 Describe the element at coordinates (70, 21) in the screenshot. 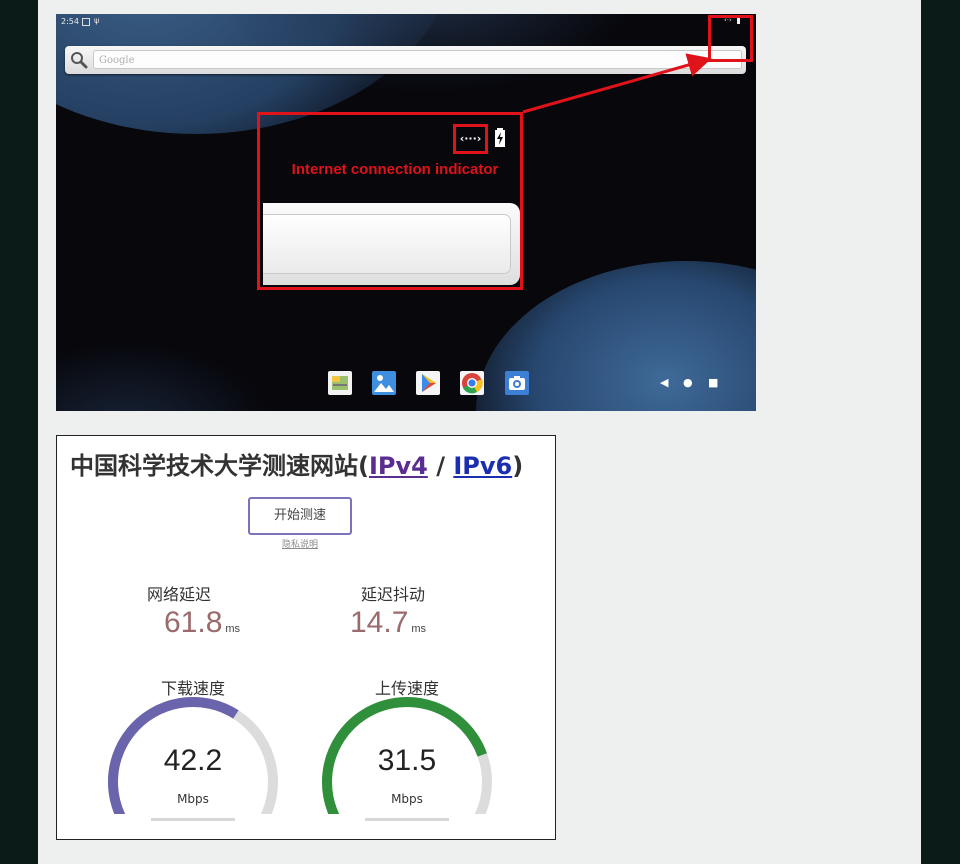

I see `status-time: 2:54` at that location.